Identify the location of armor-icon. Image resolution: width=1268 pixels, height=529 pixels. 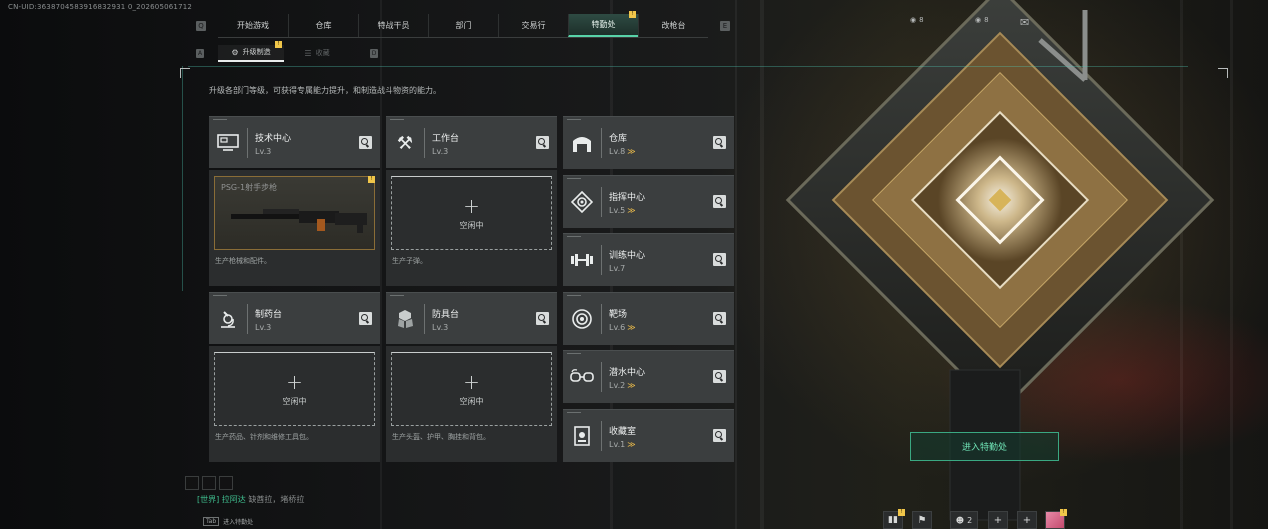
(405, 319).